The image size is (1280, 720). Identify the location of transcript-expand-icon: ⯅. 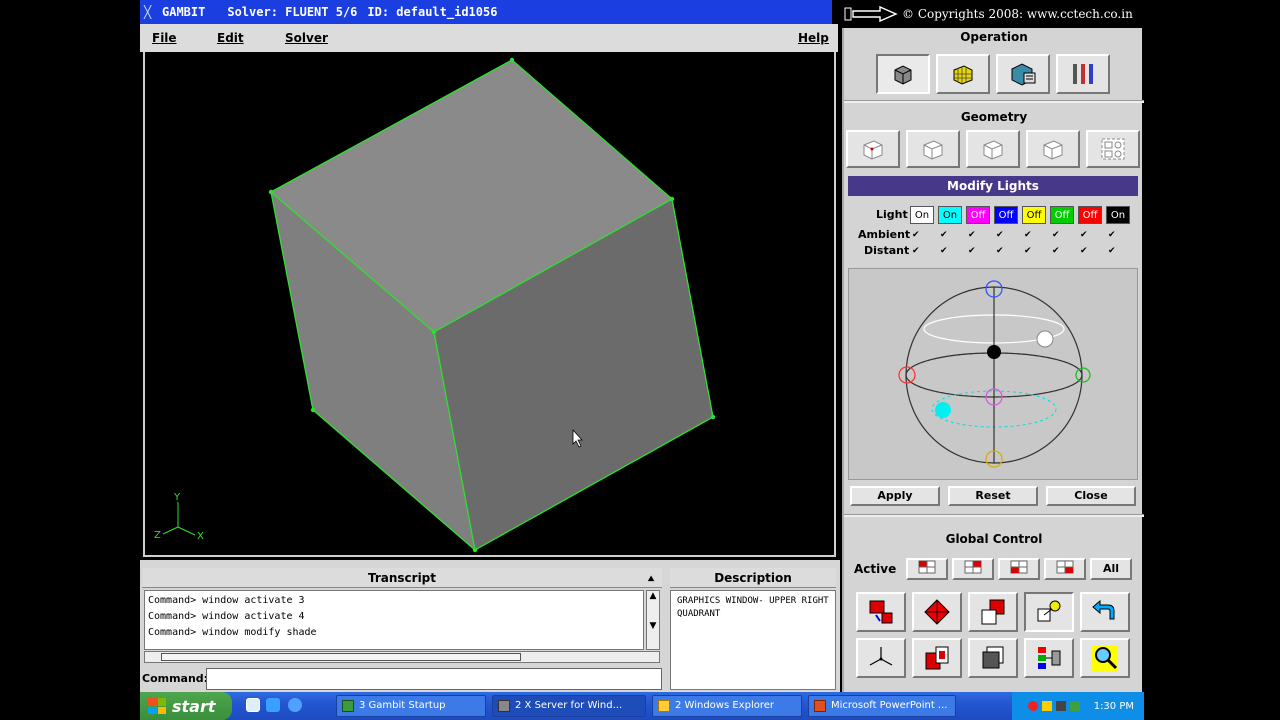
(651, 579).